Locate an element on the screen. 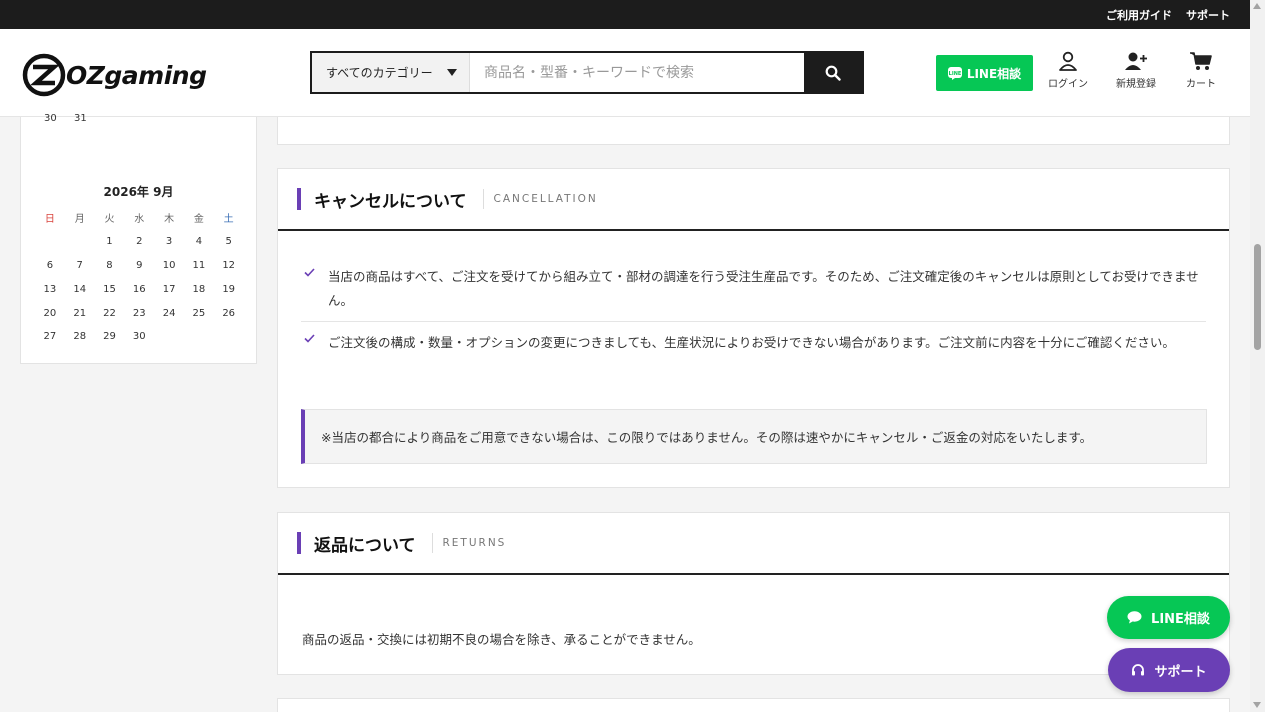 The width and height of the screenshot is (1265, 712). calendar-day: 28 is located at coordinates (80, 337).